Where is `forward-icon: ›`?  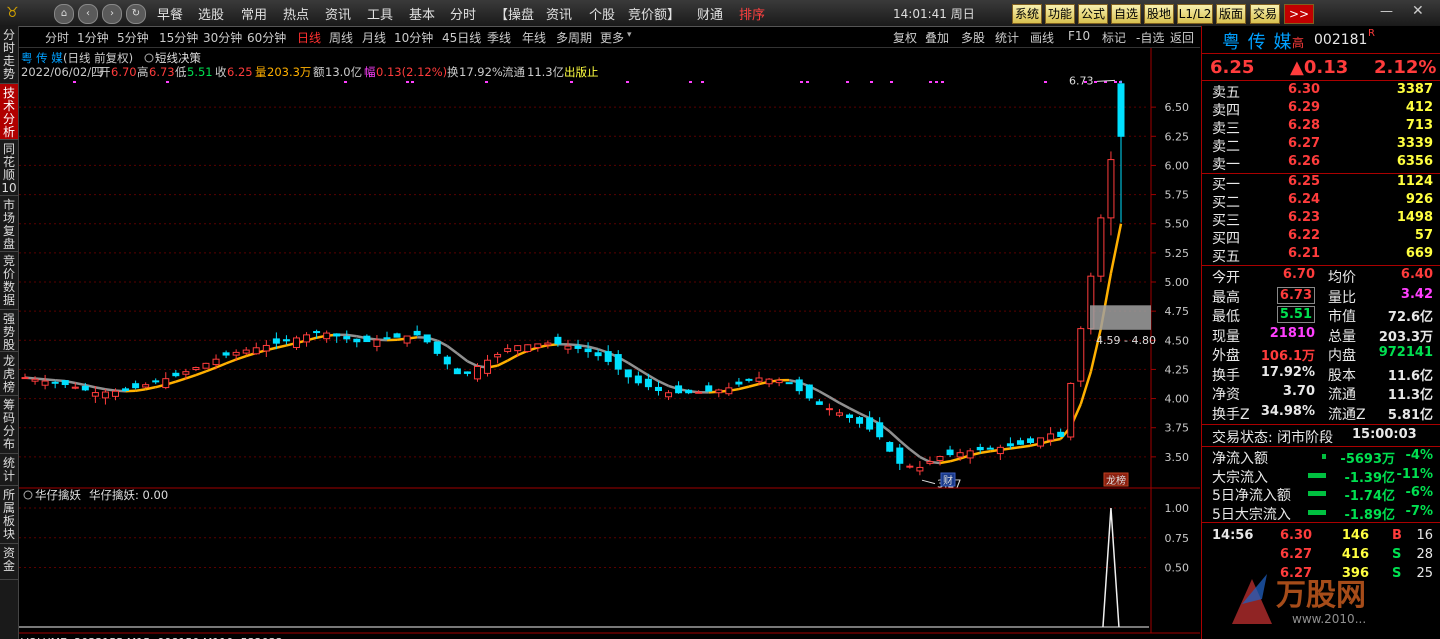
forward-icon: › is located at coordinates (112, 14).